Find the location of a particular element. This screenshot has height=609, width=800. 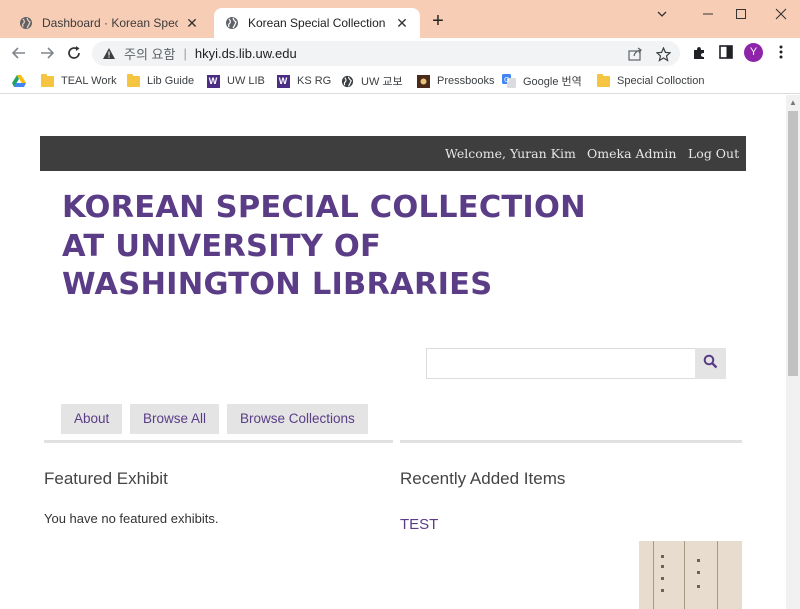

search-icon is located at coordinates (710, 364).